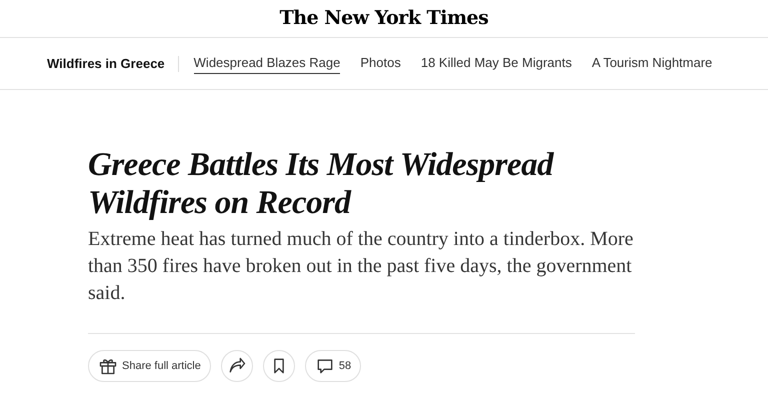 Image resolution: width=768 pixels, height=415 pixels. I want to click on topic-link: A Tourism Nightmare, so click(652, 63).